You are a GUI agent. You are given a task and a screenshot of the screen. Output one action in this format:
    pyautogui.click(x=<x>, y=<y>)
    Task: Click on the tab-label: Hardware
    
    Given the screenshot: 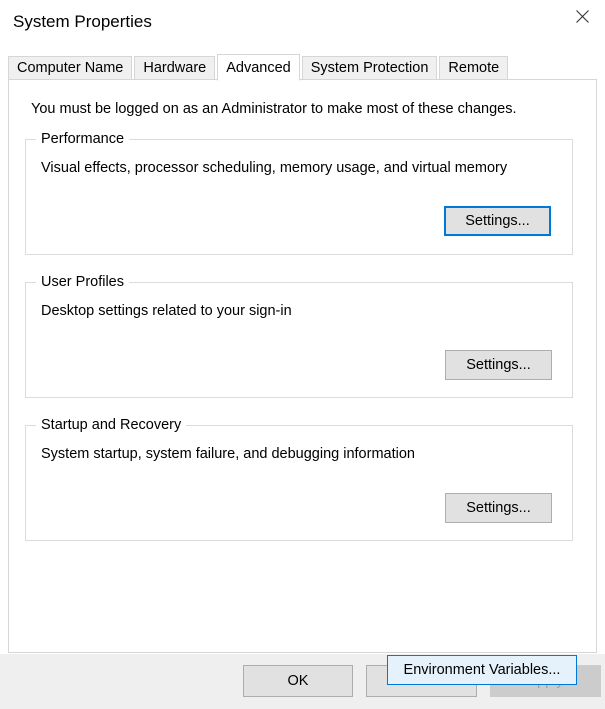 What is the action you would take?
    pyautogui.click(x=175, y=68)
    